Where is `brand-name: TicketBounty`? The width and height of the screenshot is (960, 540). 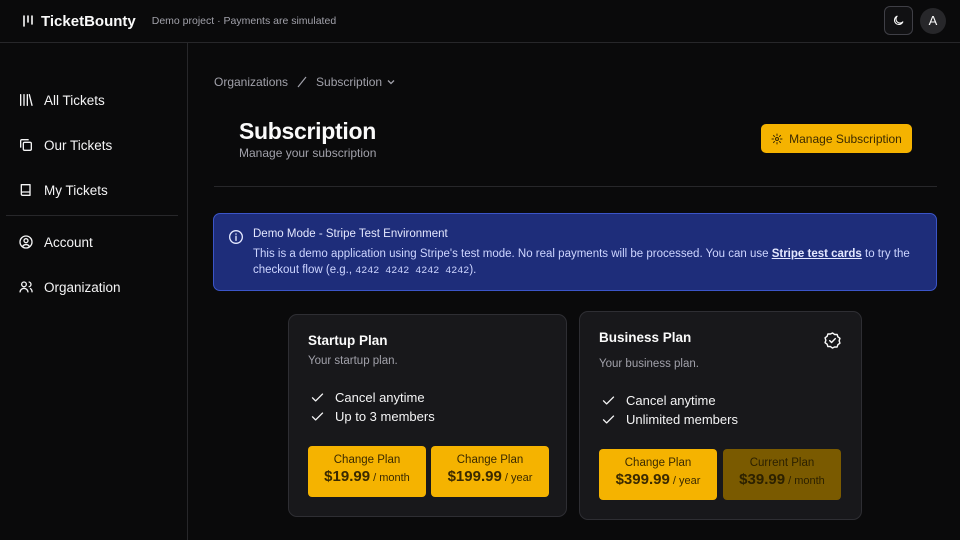
brand-name: TicketBounty is located at coordinates (88, 21).